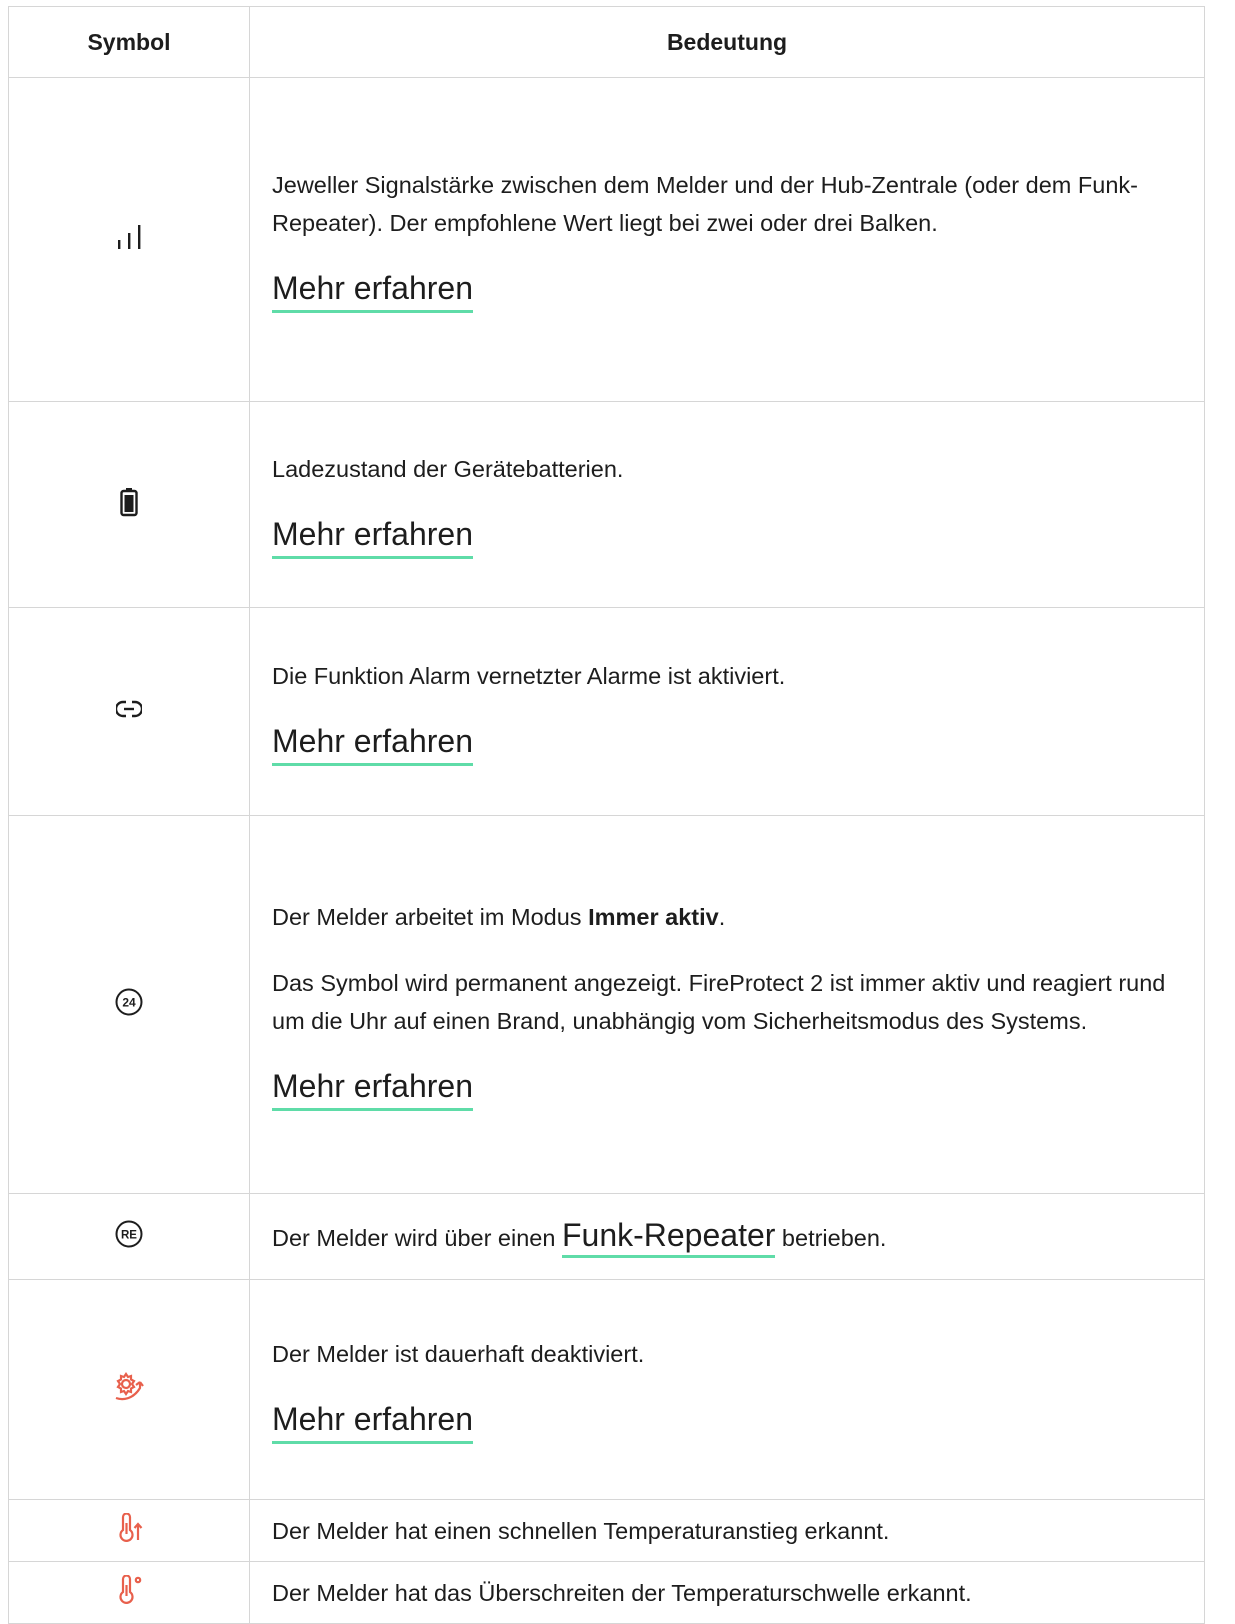 This screenshot has width=1235, height=1624. I want to click on mode-name: Immer aktiv, so click(653, 917).